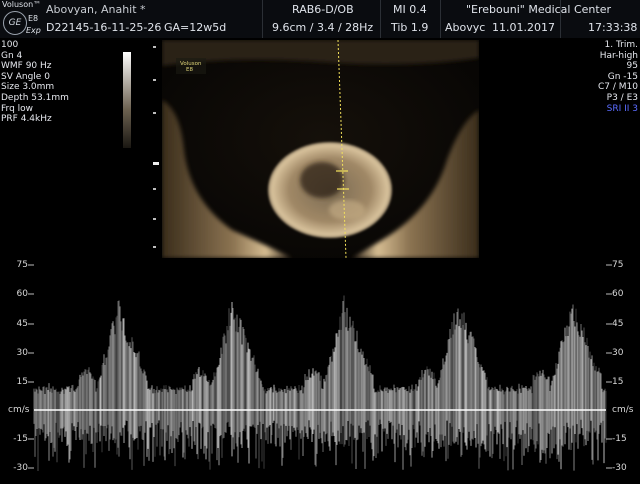  What do you see at coordinates (22, 353) in the screenshot?
I see `scale-tick-left: 30` at bounding box center [22, 353].